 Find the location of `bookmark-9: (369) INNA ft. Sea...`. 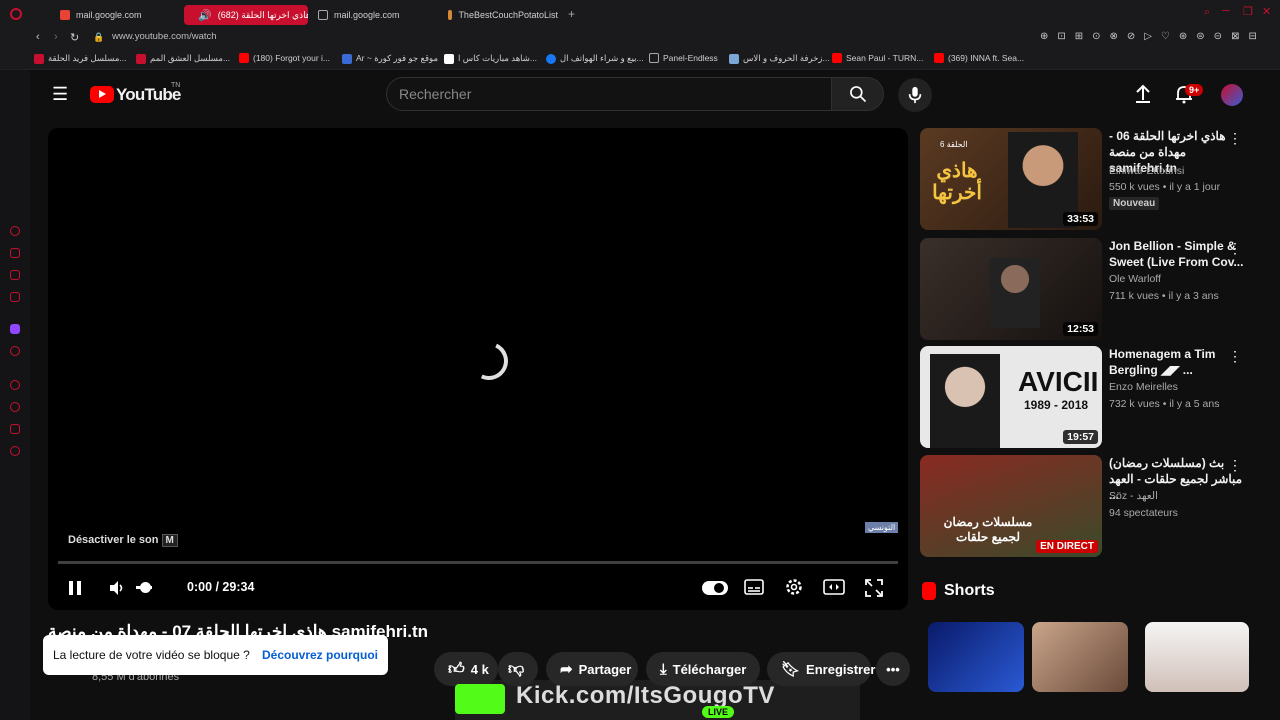

bookmark-9: (369) INNA ft. Sea... is located at coordinates (979, 58).